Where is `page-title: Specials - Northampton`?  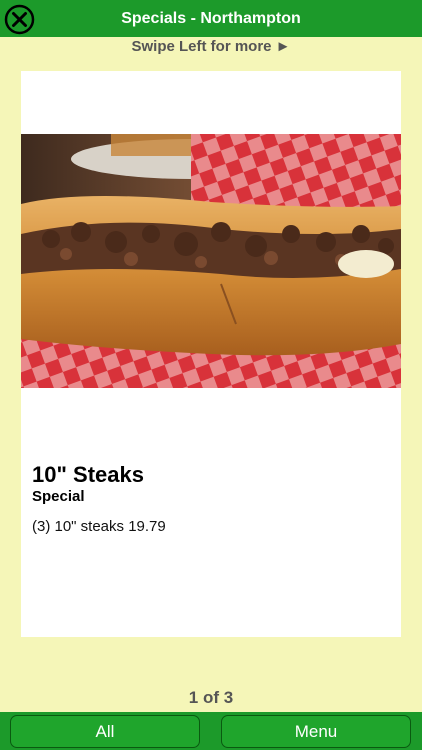
page-title: Specials - Northampton is located at coordinates (211, 18).